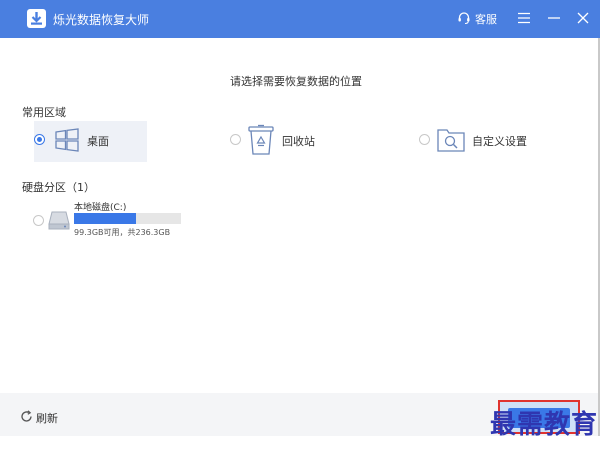 This screenshot has width=612, height=453. What do you see at coordinates (122, 232) in the screenshot?
I see `drive-c-info: 99.3GB可用，共236.3GB` at bounding box center [122, 232].